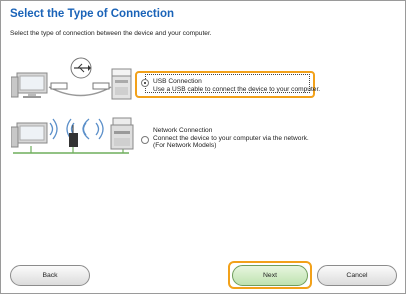 The height and width of the screenshot is (294, 406). What do you see at coordinates (15, 87) in the screenshot?
I see `computer-tower-icon` at bounding box center [15, 87].